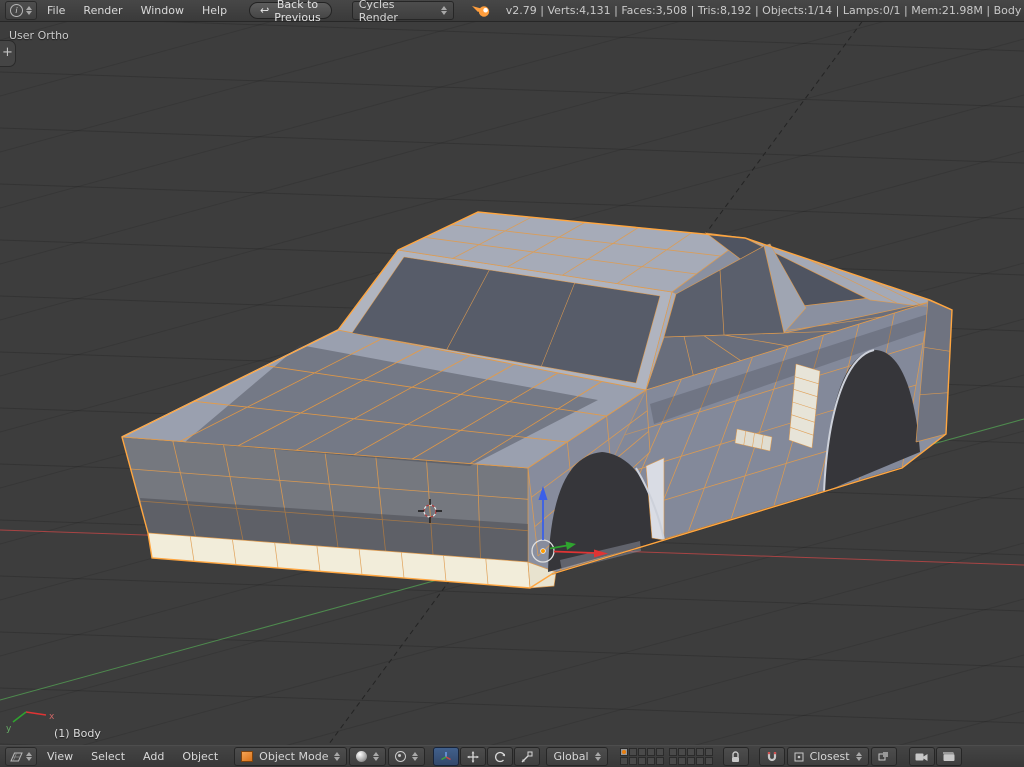 This screenshot has width=1024, height=767. I want to click on rotate-icon, so click(500, 756).